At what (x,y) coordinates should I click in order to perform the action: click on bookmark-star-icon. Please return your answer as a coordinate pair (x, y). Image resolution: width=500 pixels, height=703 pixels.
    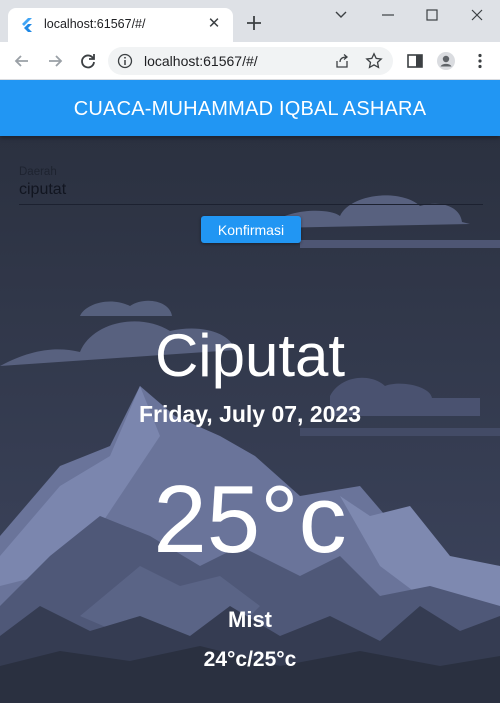
    Looking at the image, I should click on (374, 61).